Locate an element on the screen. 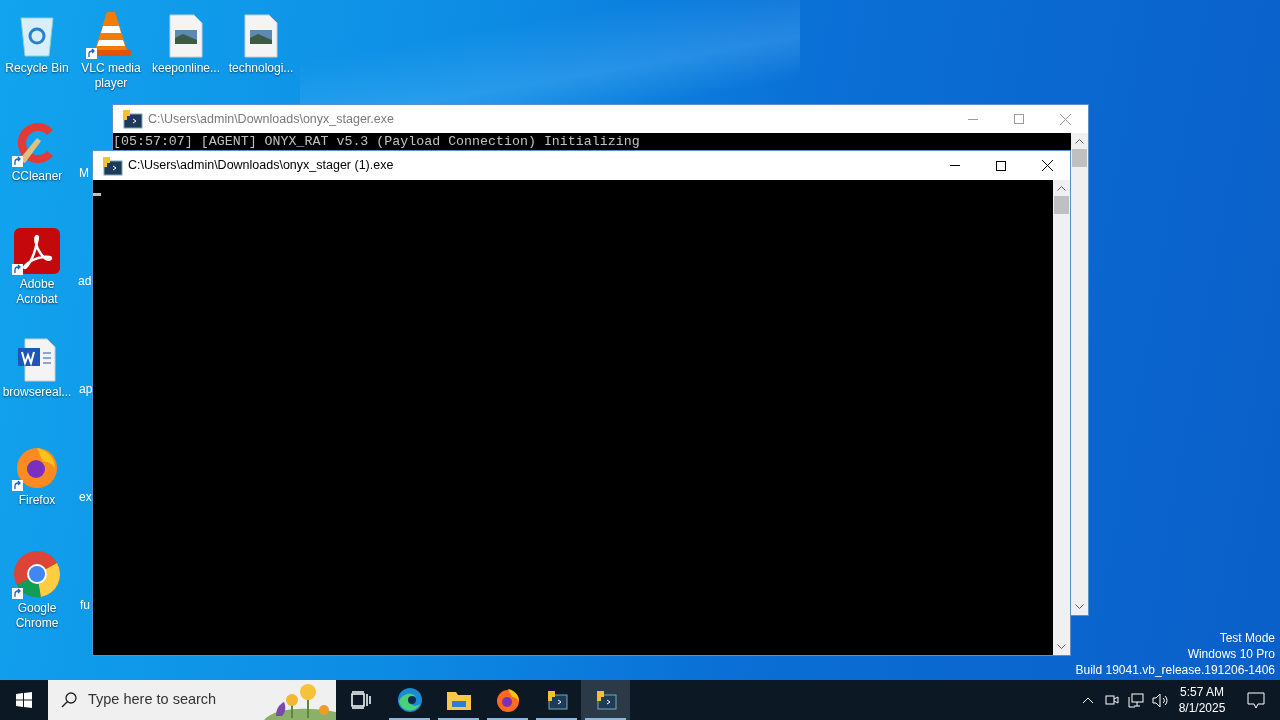  desktop-icon-label: fu is located at coordinates (85, 605).